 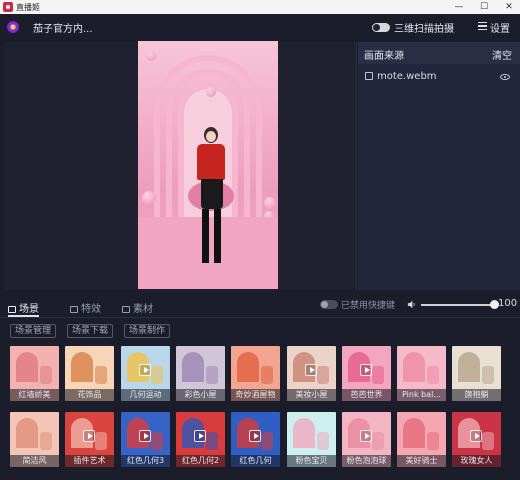 I want to click on scene-label: 粉色泡泡球, so click(x=366, y=461).